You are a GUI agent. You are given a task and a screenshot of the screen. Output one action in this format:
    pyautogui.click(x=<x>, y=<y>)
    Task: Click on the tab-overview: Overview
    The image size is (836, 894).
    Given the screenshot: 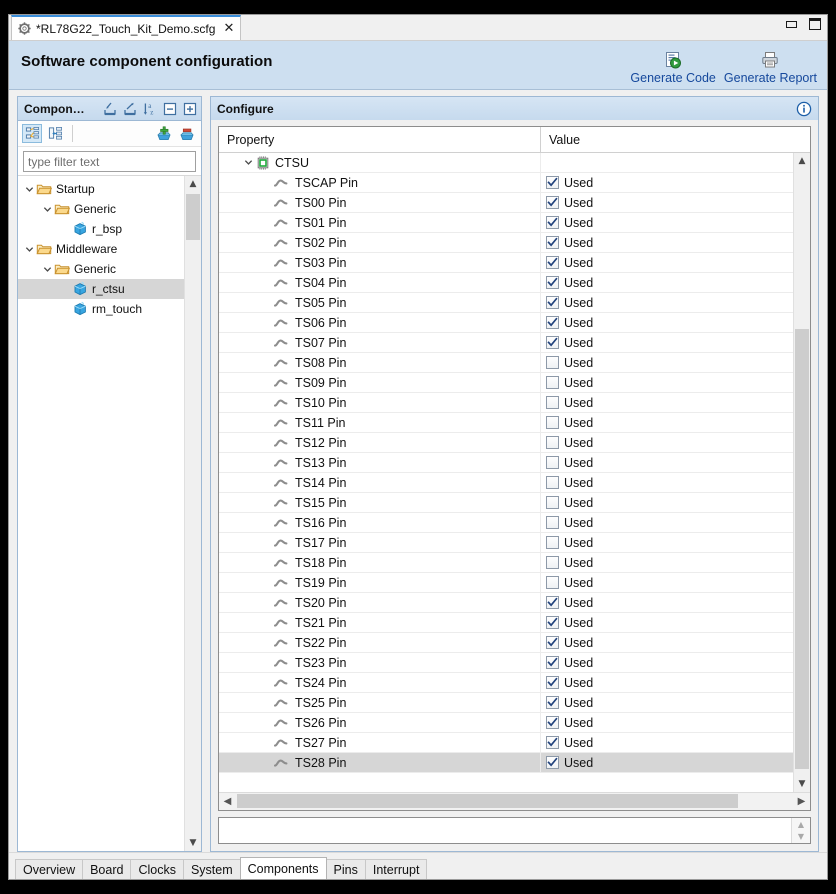 What is the action you would take?
    pyautogui.click(x=49, y=869)
    